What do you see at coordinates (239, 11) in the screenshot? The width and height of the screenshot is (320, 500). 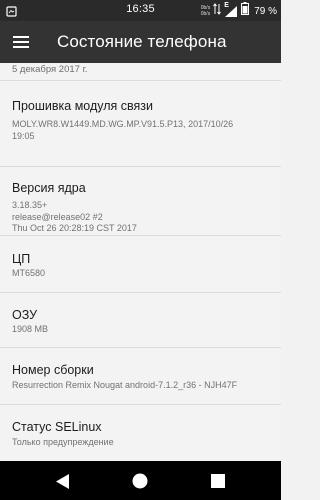 I see `status-icons: 0b/s 0b/s E 79 %` at bounding box center [239, 11].